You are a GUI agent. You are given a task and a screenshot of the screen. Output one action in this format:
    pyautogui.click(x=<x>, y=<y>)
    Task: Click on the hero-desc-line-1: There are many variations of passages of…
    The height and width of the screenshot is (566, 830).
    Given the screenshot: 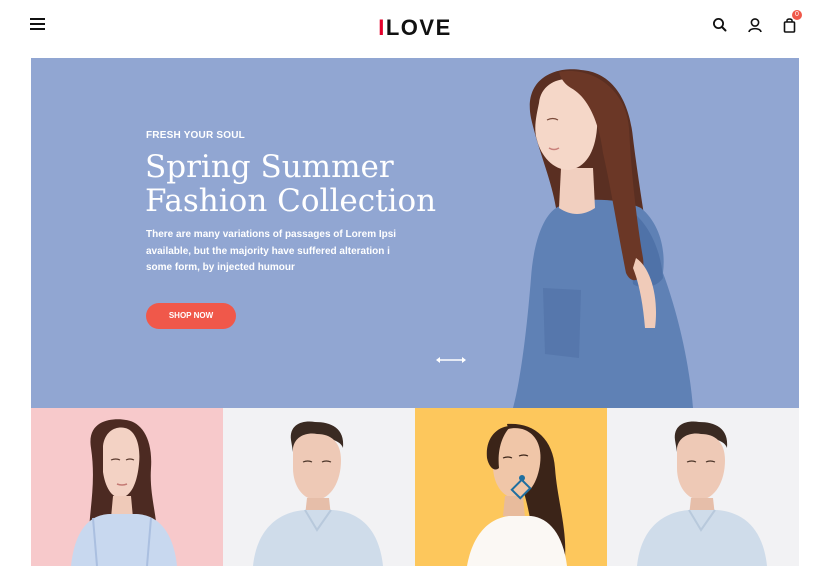 What is the action you would take?
    pyautogui.click(x=271, y=234)
    